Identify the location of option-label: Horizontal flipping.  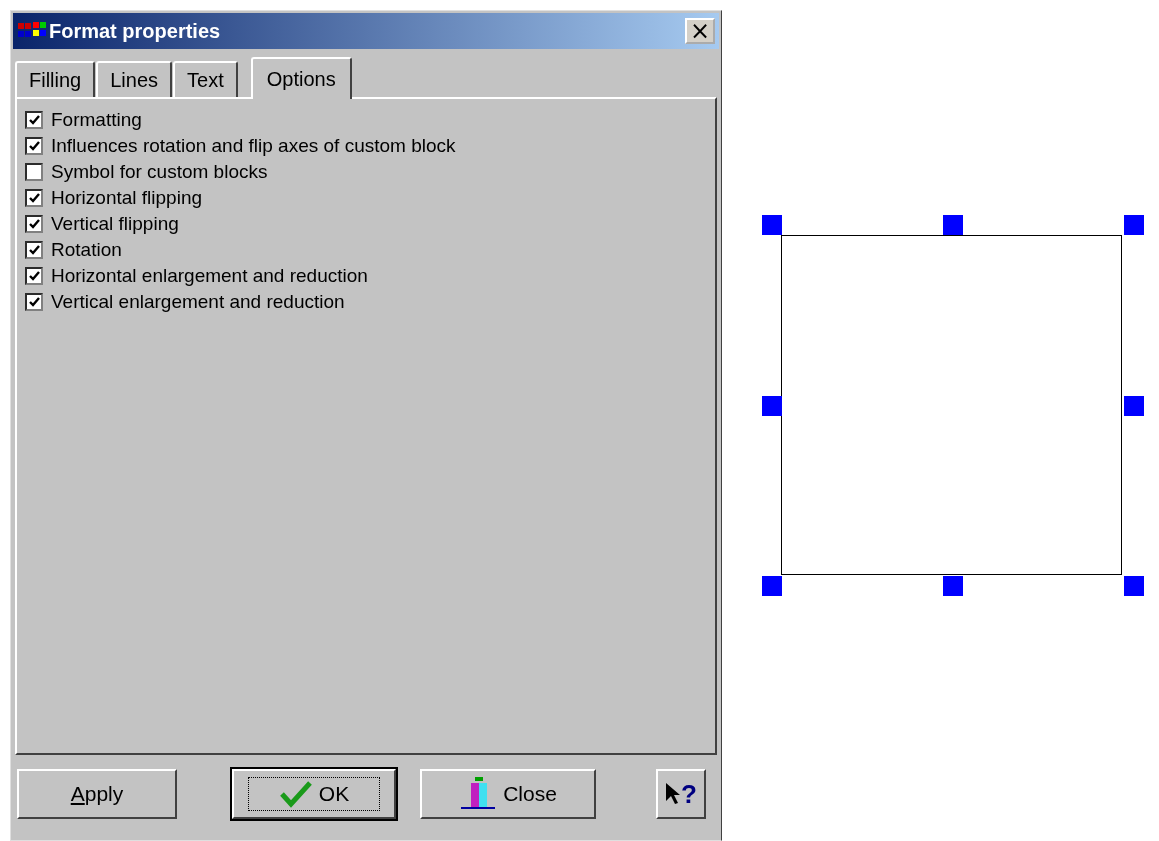
(127, 198).